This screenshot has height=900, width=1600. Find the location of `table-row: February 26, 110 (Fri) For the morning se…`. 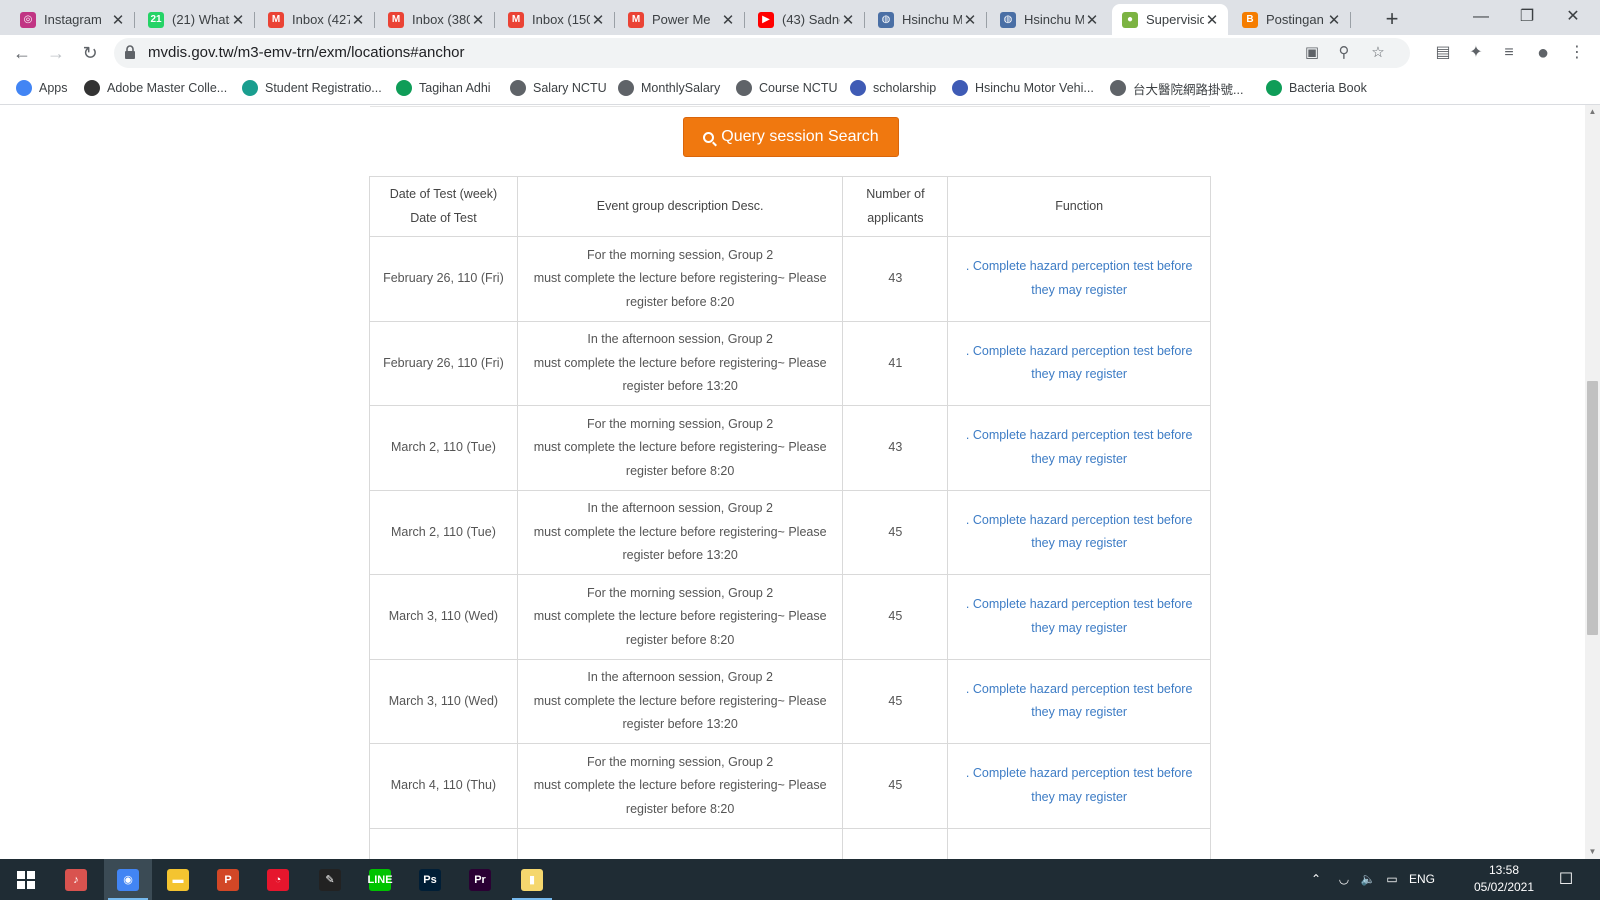

table-row: February 26, 110 (Fri) For the morning se… is located at coordinates (790, 279).